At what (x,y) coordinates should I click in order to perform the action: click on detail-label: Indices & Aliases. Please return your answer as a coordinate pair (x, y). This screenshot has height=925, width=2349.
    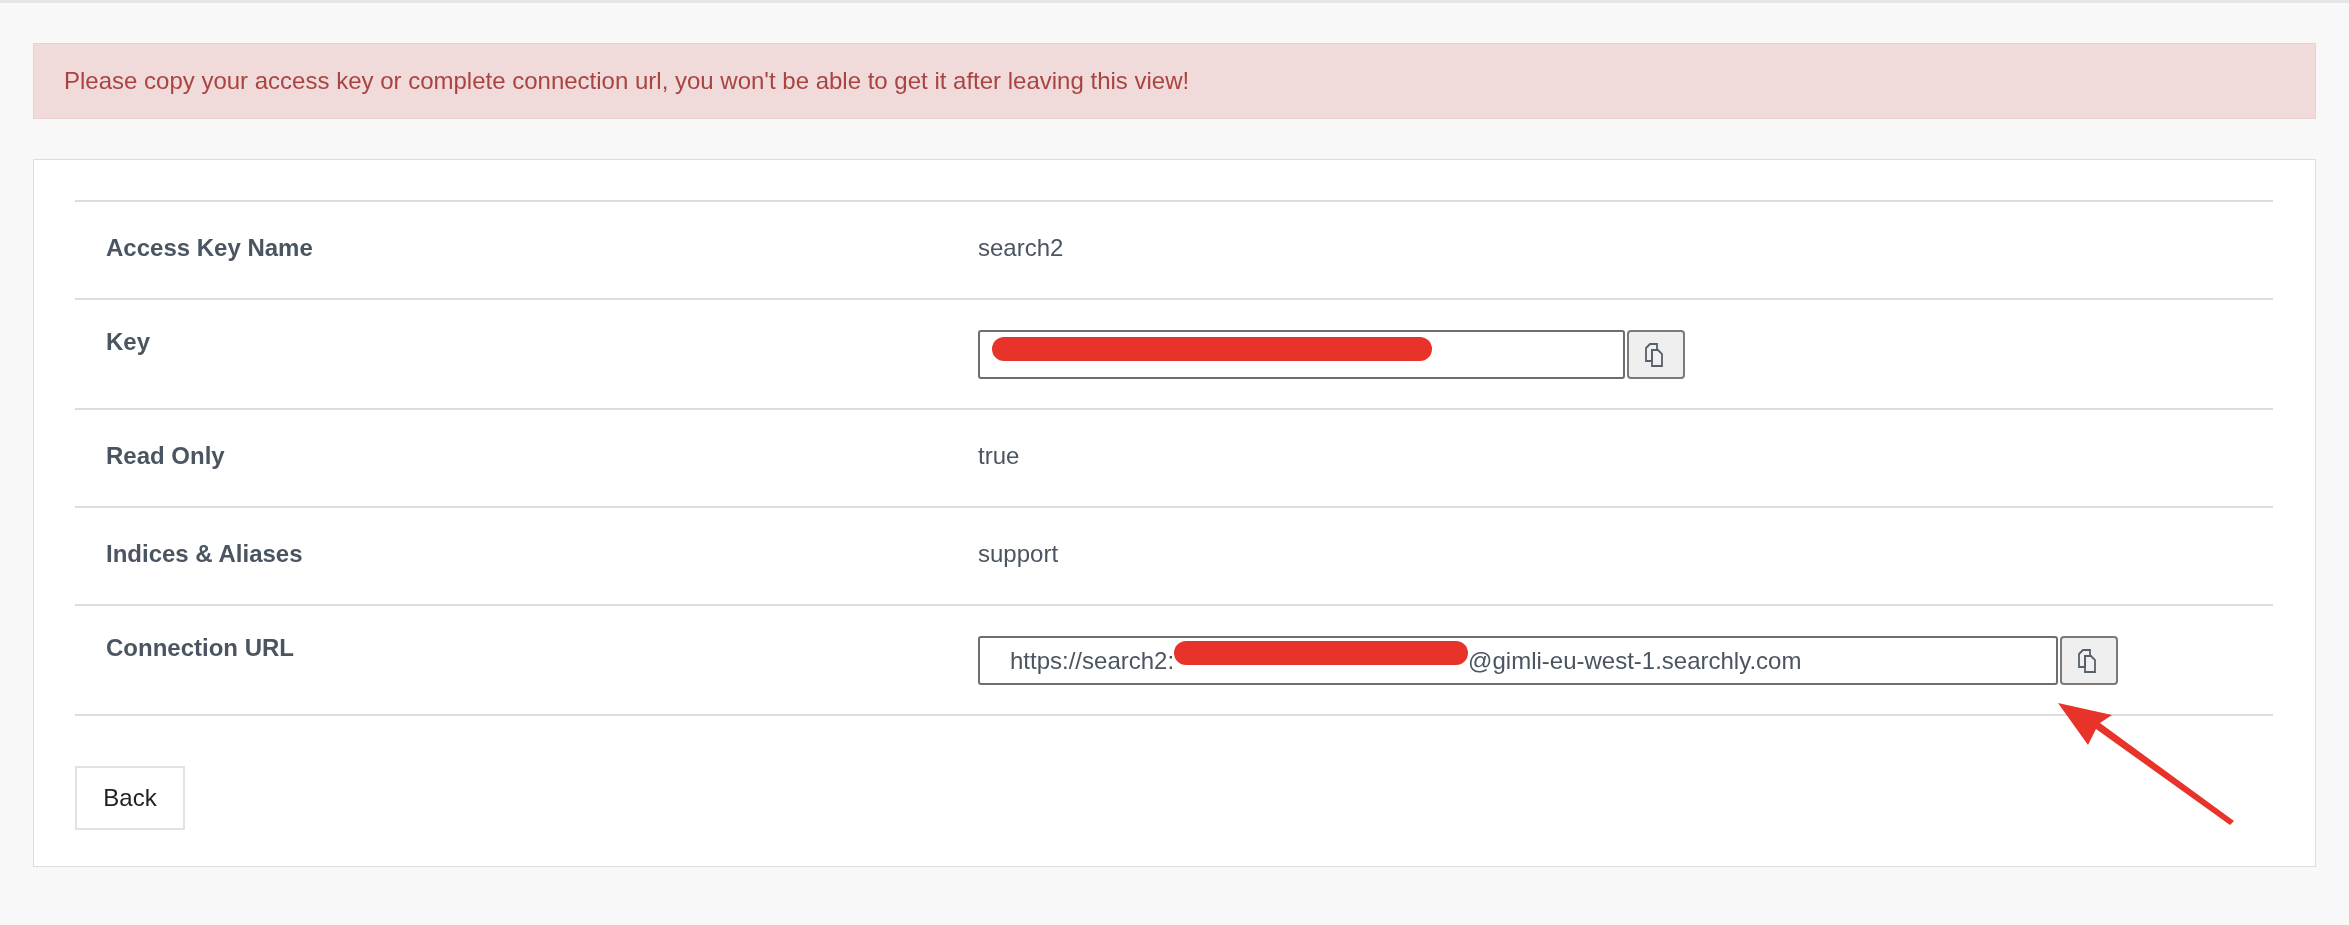
    Looking at the image, I should click on (204, 553).